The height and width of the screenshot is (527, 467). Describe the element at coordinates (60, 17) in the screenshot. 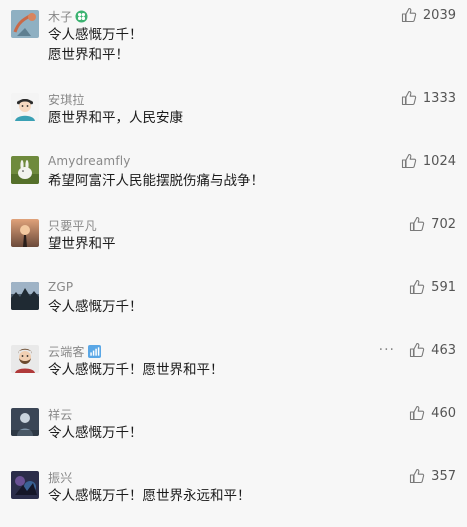

I see `username-text: 木子` at that location.